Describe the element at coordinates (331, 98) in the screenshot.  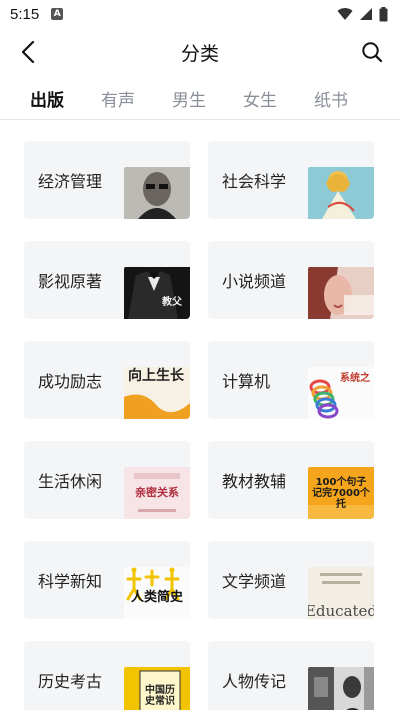
I see `tab-paper-books: 纸书` at that location.